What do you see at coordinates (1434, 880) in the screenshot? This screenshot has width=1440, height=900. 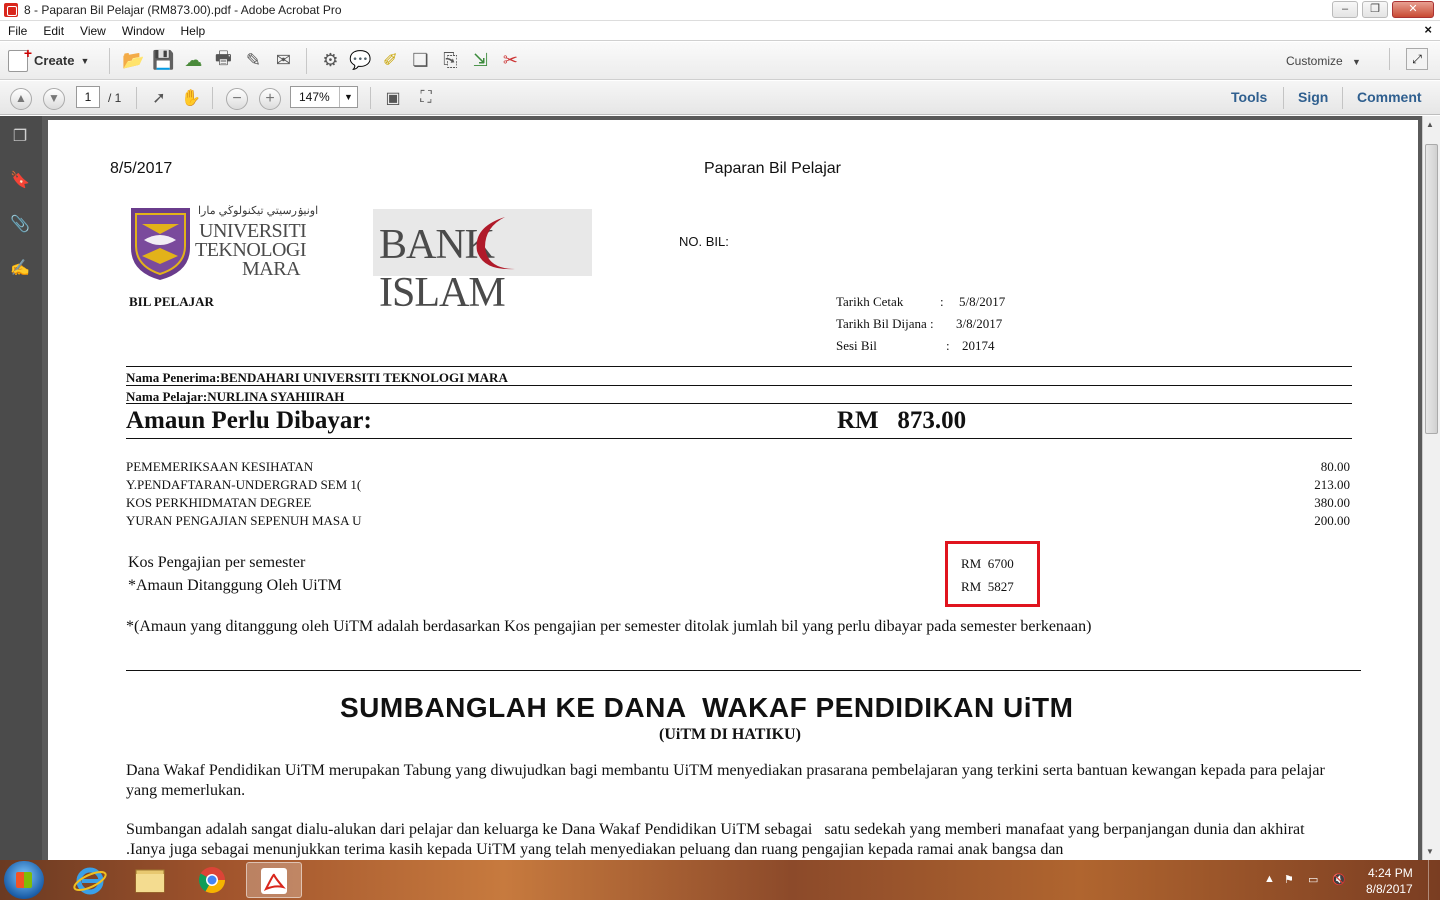 I see `show-desktop-button` at bounding box center [1434, 880].